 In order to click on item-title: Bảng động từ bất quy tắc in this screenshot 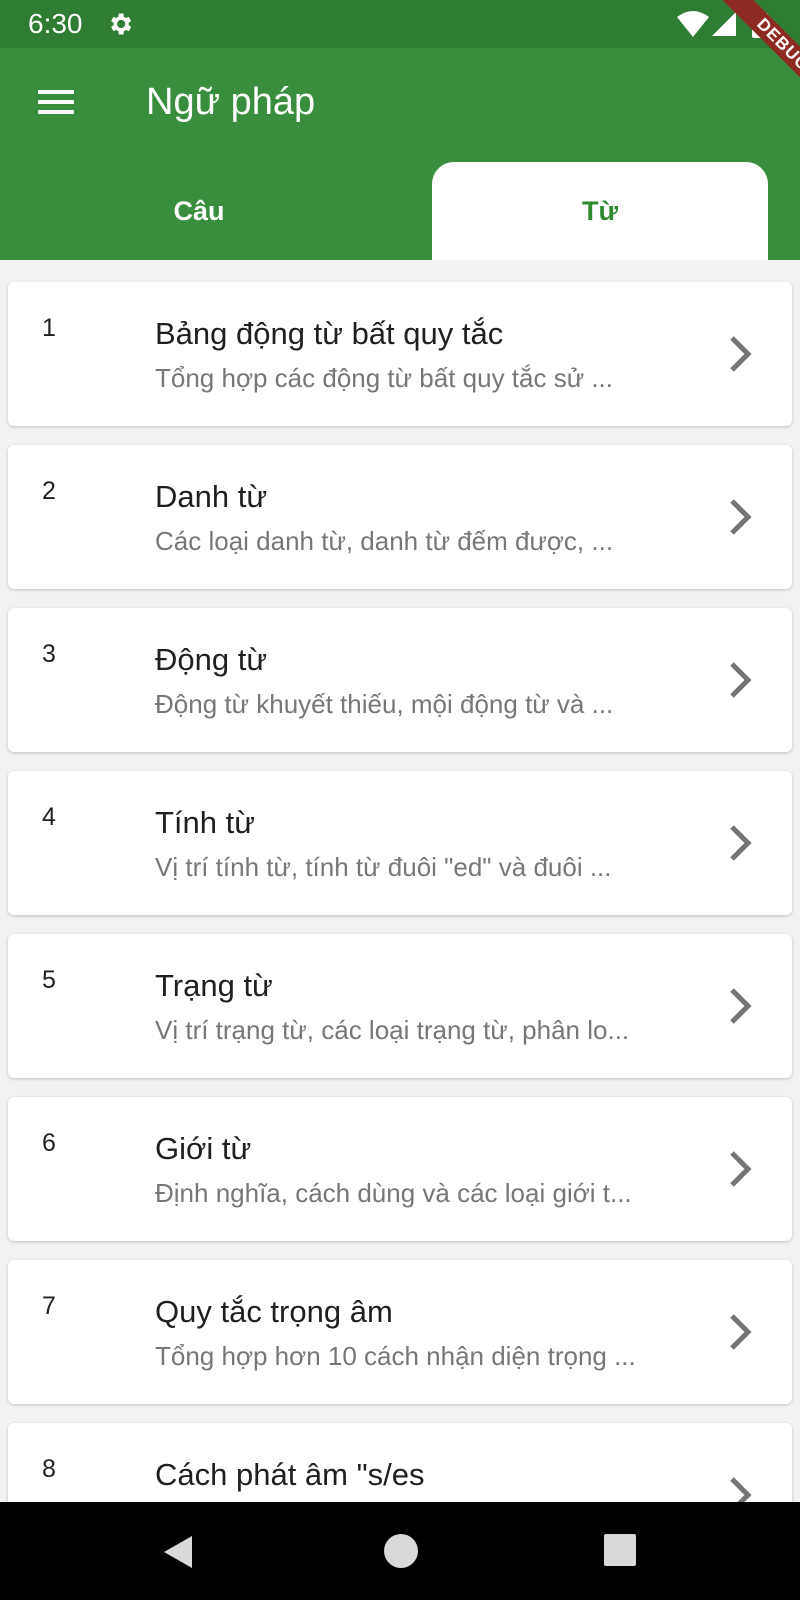, I will do `click(329, 333)`.